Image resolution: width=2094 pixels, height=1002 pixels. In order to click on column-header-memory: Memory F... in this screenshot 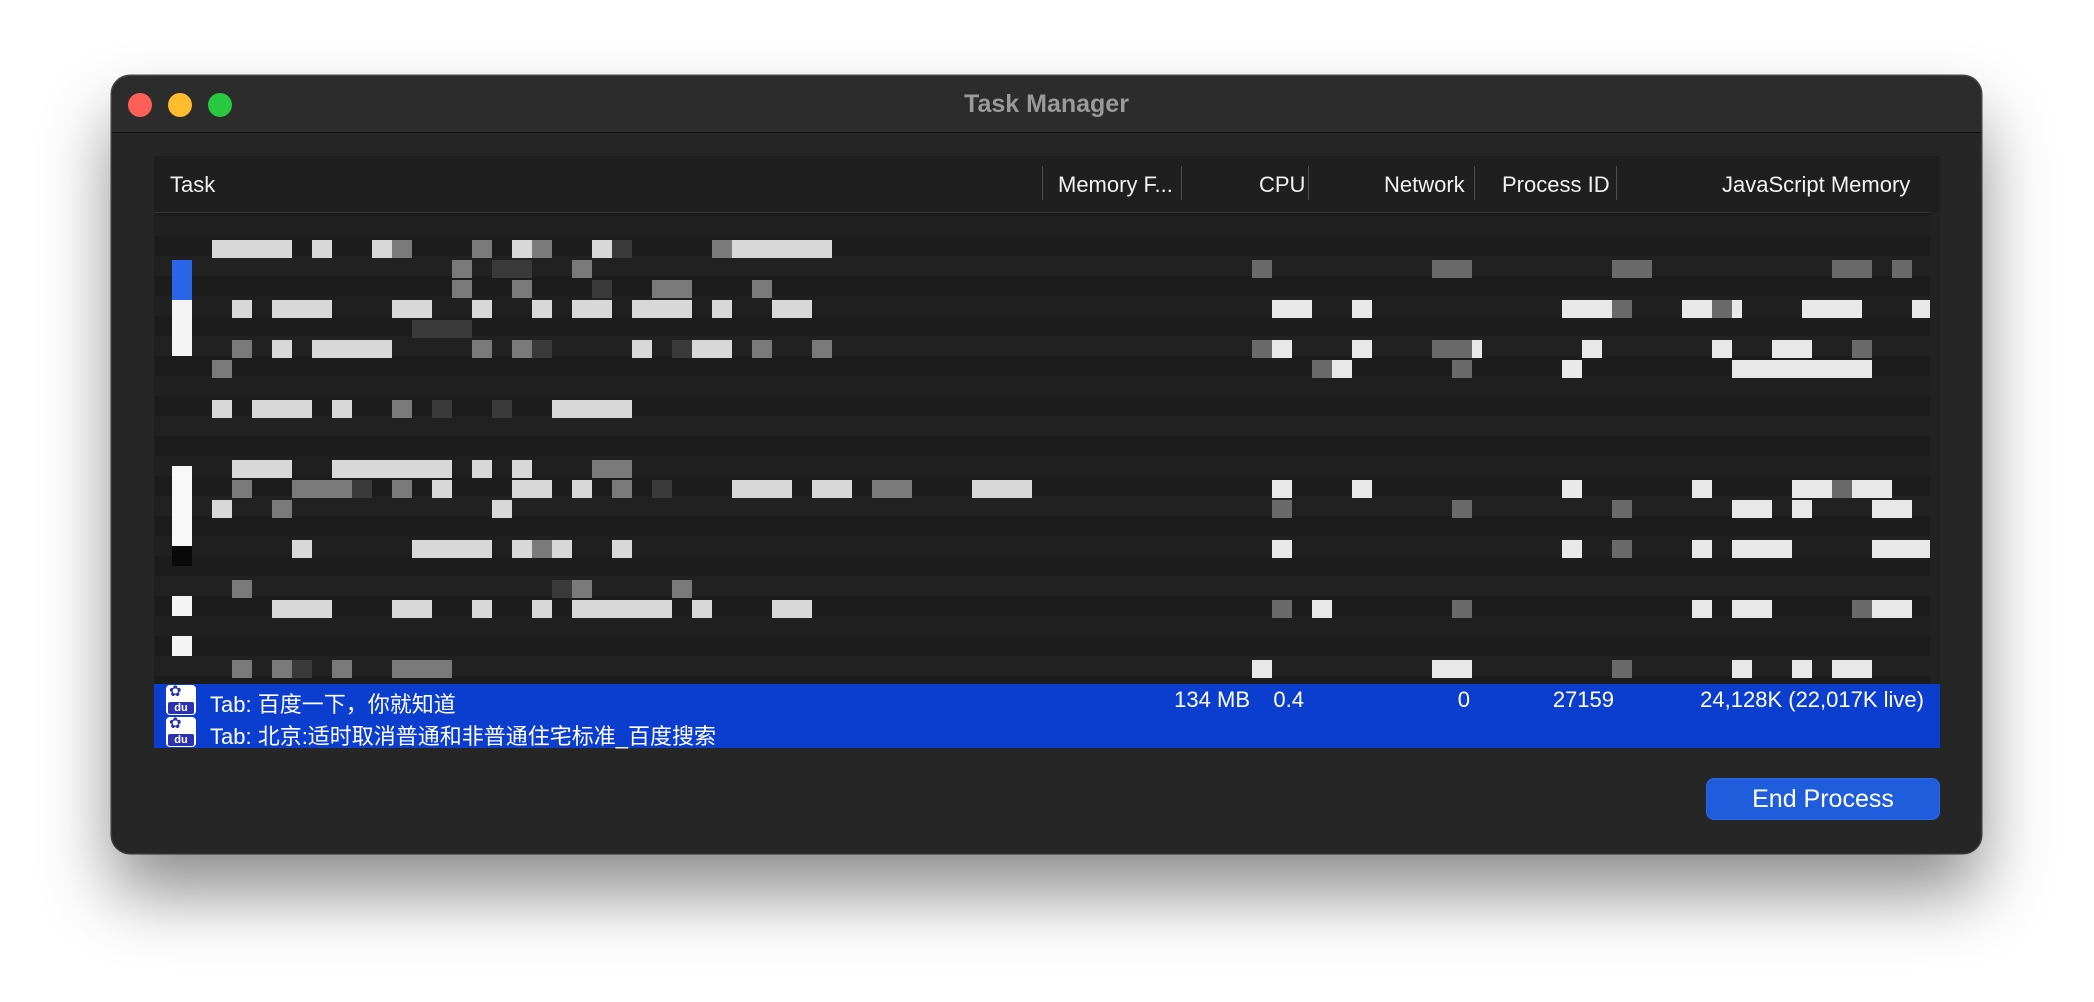, I will do `click(1115, 185)`.